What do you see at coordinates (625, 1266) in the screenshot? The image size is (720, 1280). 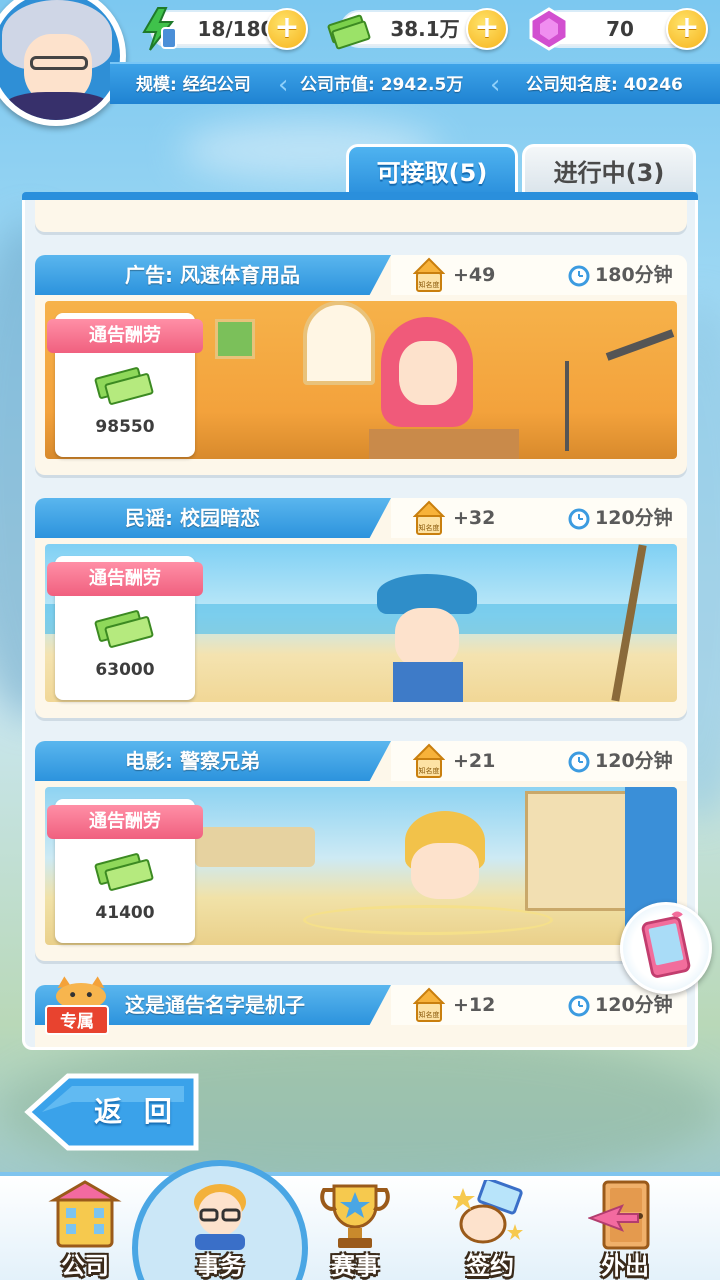 I see `nav-outing-label: 外出` at bounding box center [625, 1266].